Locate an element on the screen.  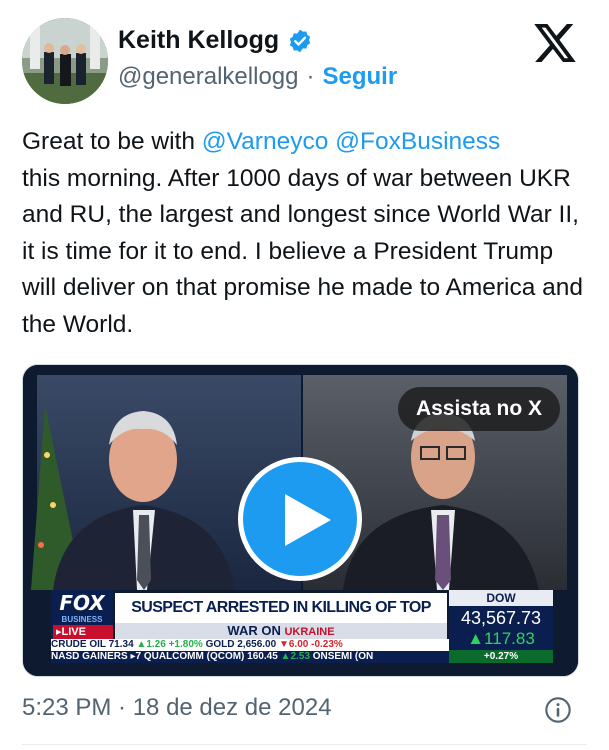
mention-foxbusiness: @FoxBusiness is located at coordinates (417, 141).